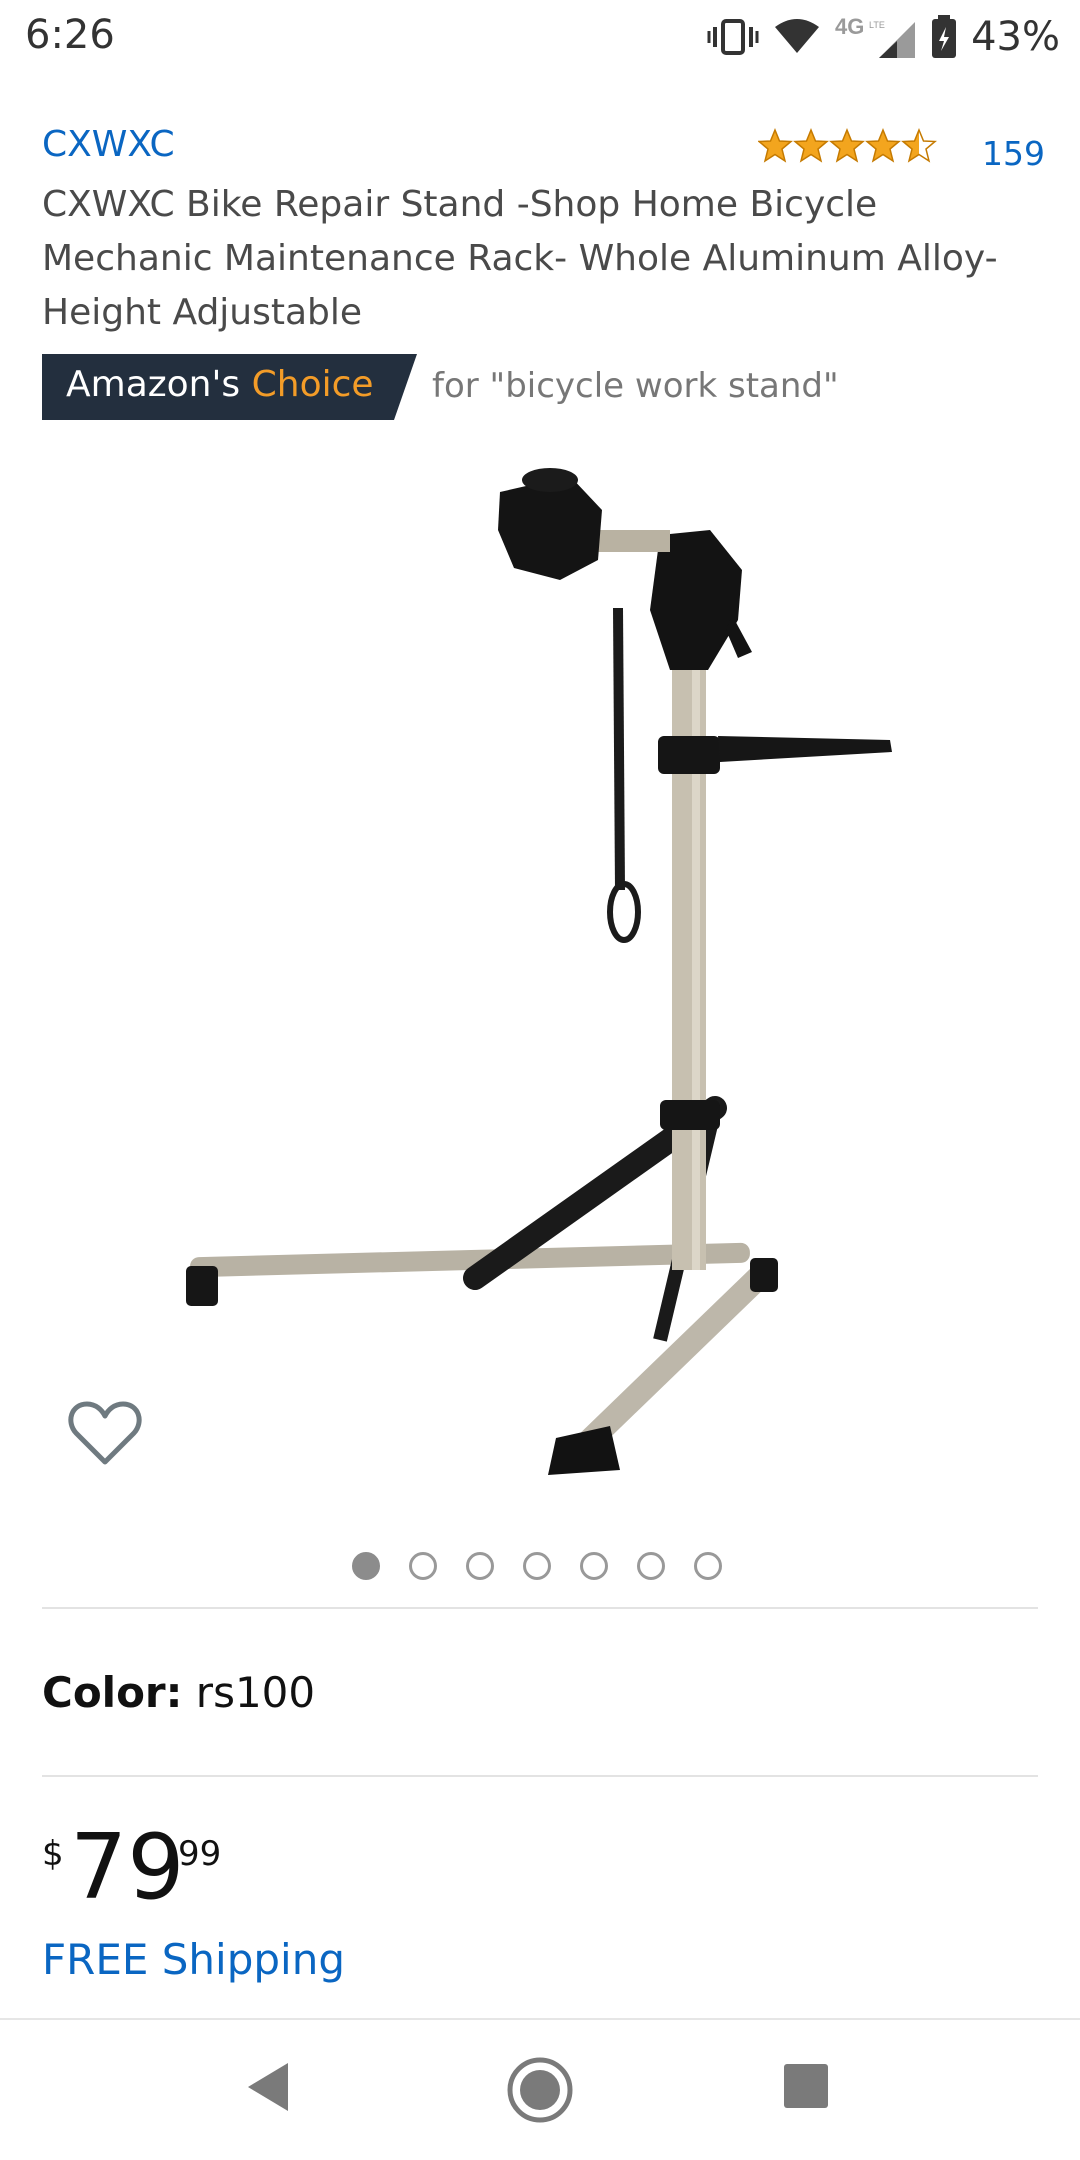 The width and height of the screenshot is (1080, 2160). Describe the element at coordinates (112, 1692) in the screenshot. I see `color-label: Color:` at that location.